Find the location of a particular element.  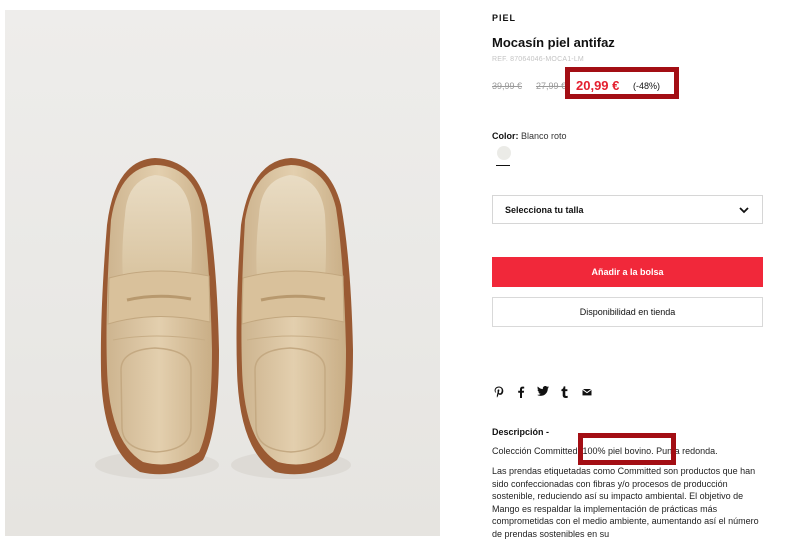

product-ref: REF. 87064046-MOCA1-LM is located at coordinates (538, 59).